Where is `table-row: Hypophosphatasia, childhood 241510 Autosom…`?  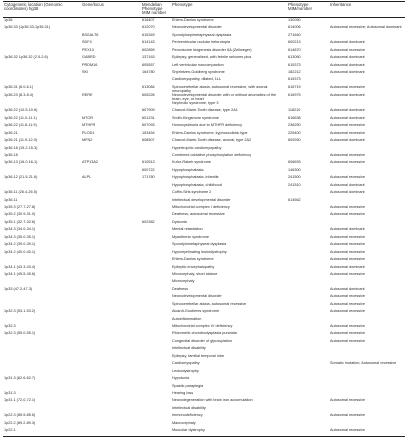 table-row: Hypophosphatasia, childhood 241510 Autosom… is located at coordinates (204, 186).